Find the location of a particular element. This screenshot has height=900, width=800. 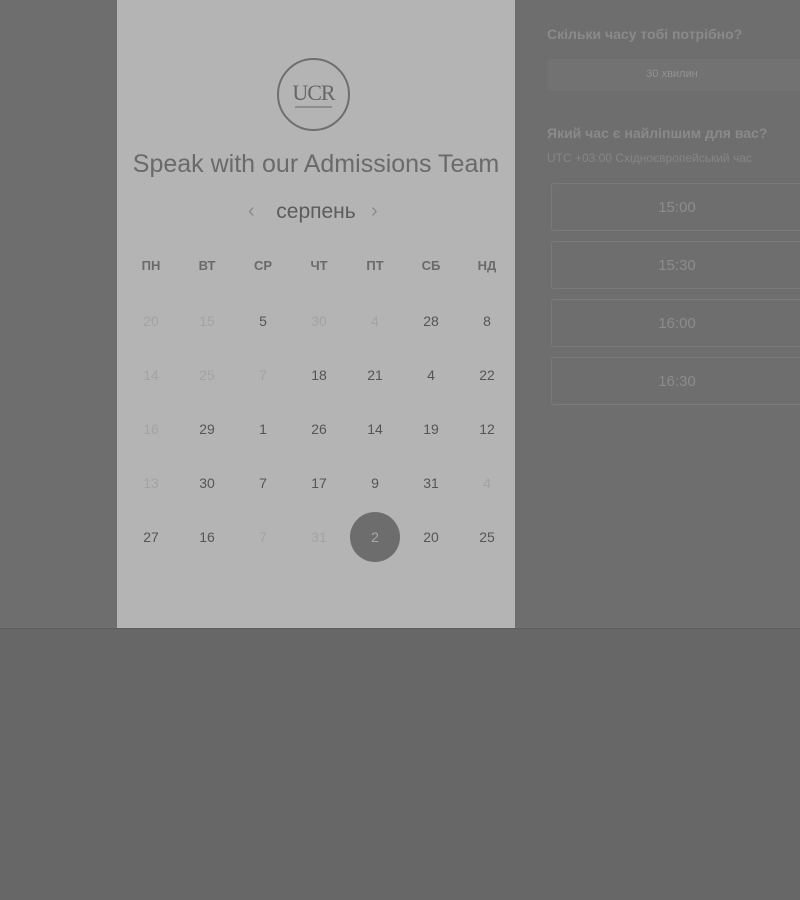

calendar-day: 13 is located at coordinates (151, 483).